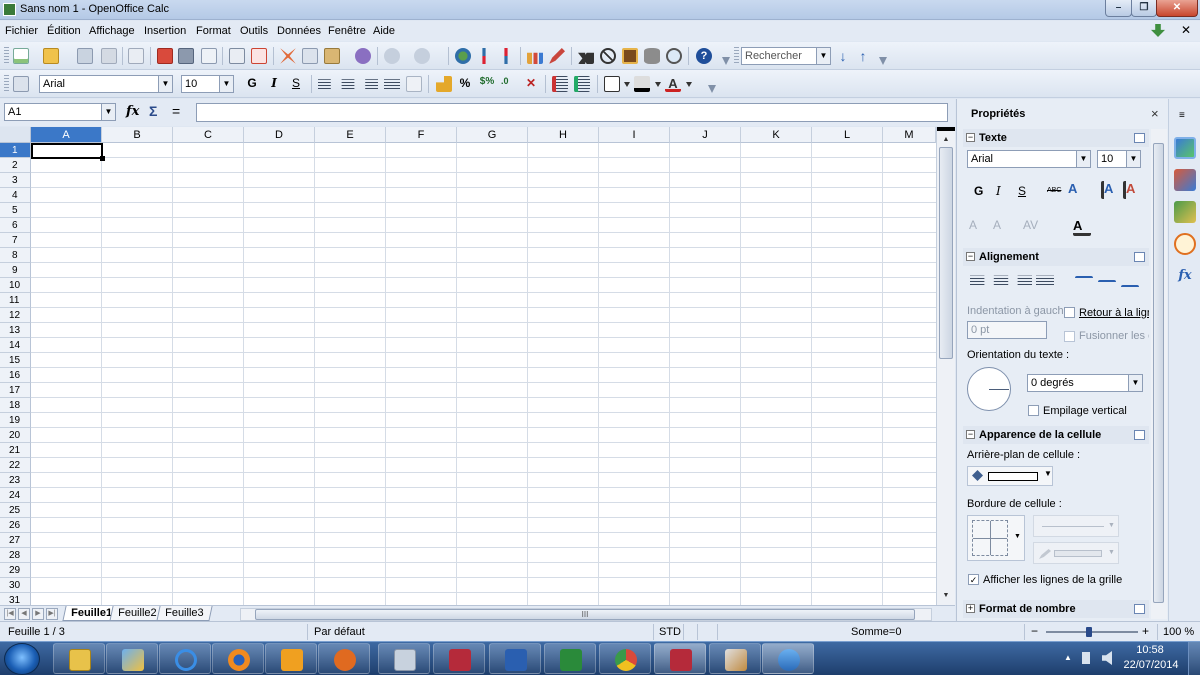 Image resolution: width=1200 pixels, height=675 pixels. What do you see at coordinates (634, 135) in the screenshot?
I see `column-header-i: I` at bounding box center [634, 135].